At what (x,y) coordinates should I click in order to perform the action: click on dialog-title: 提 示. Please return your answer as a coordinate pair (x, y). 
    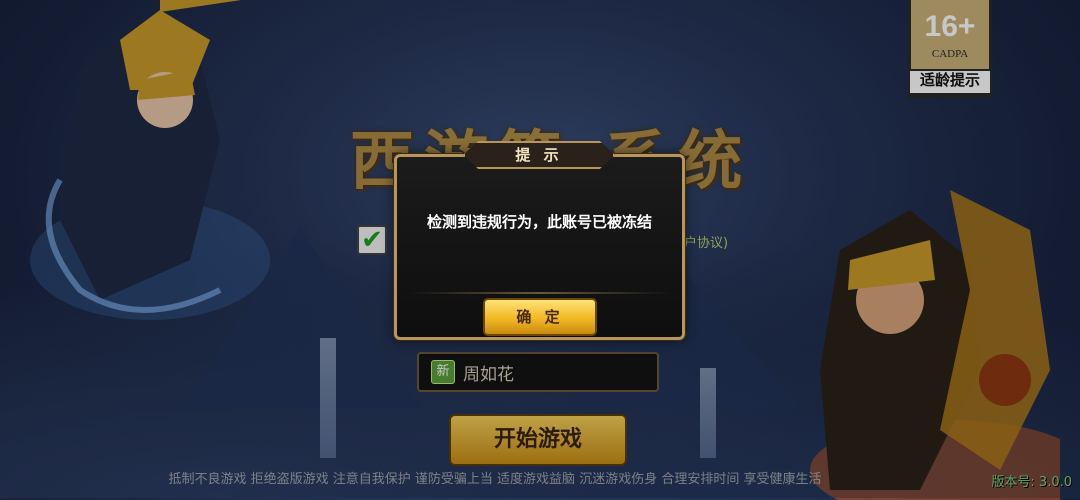
    Looking at the image, I should click on (539, 155).